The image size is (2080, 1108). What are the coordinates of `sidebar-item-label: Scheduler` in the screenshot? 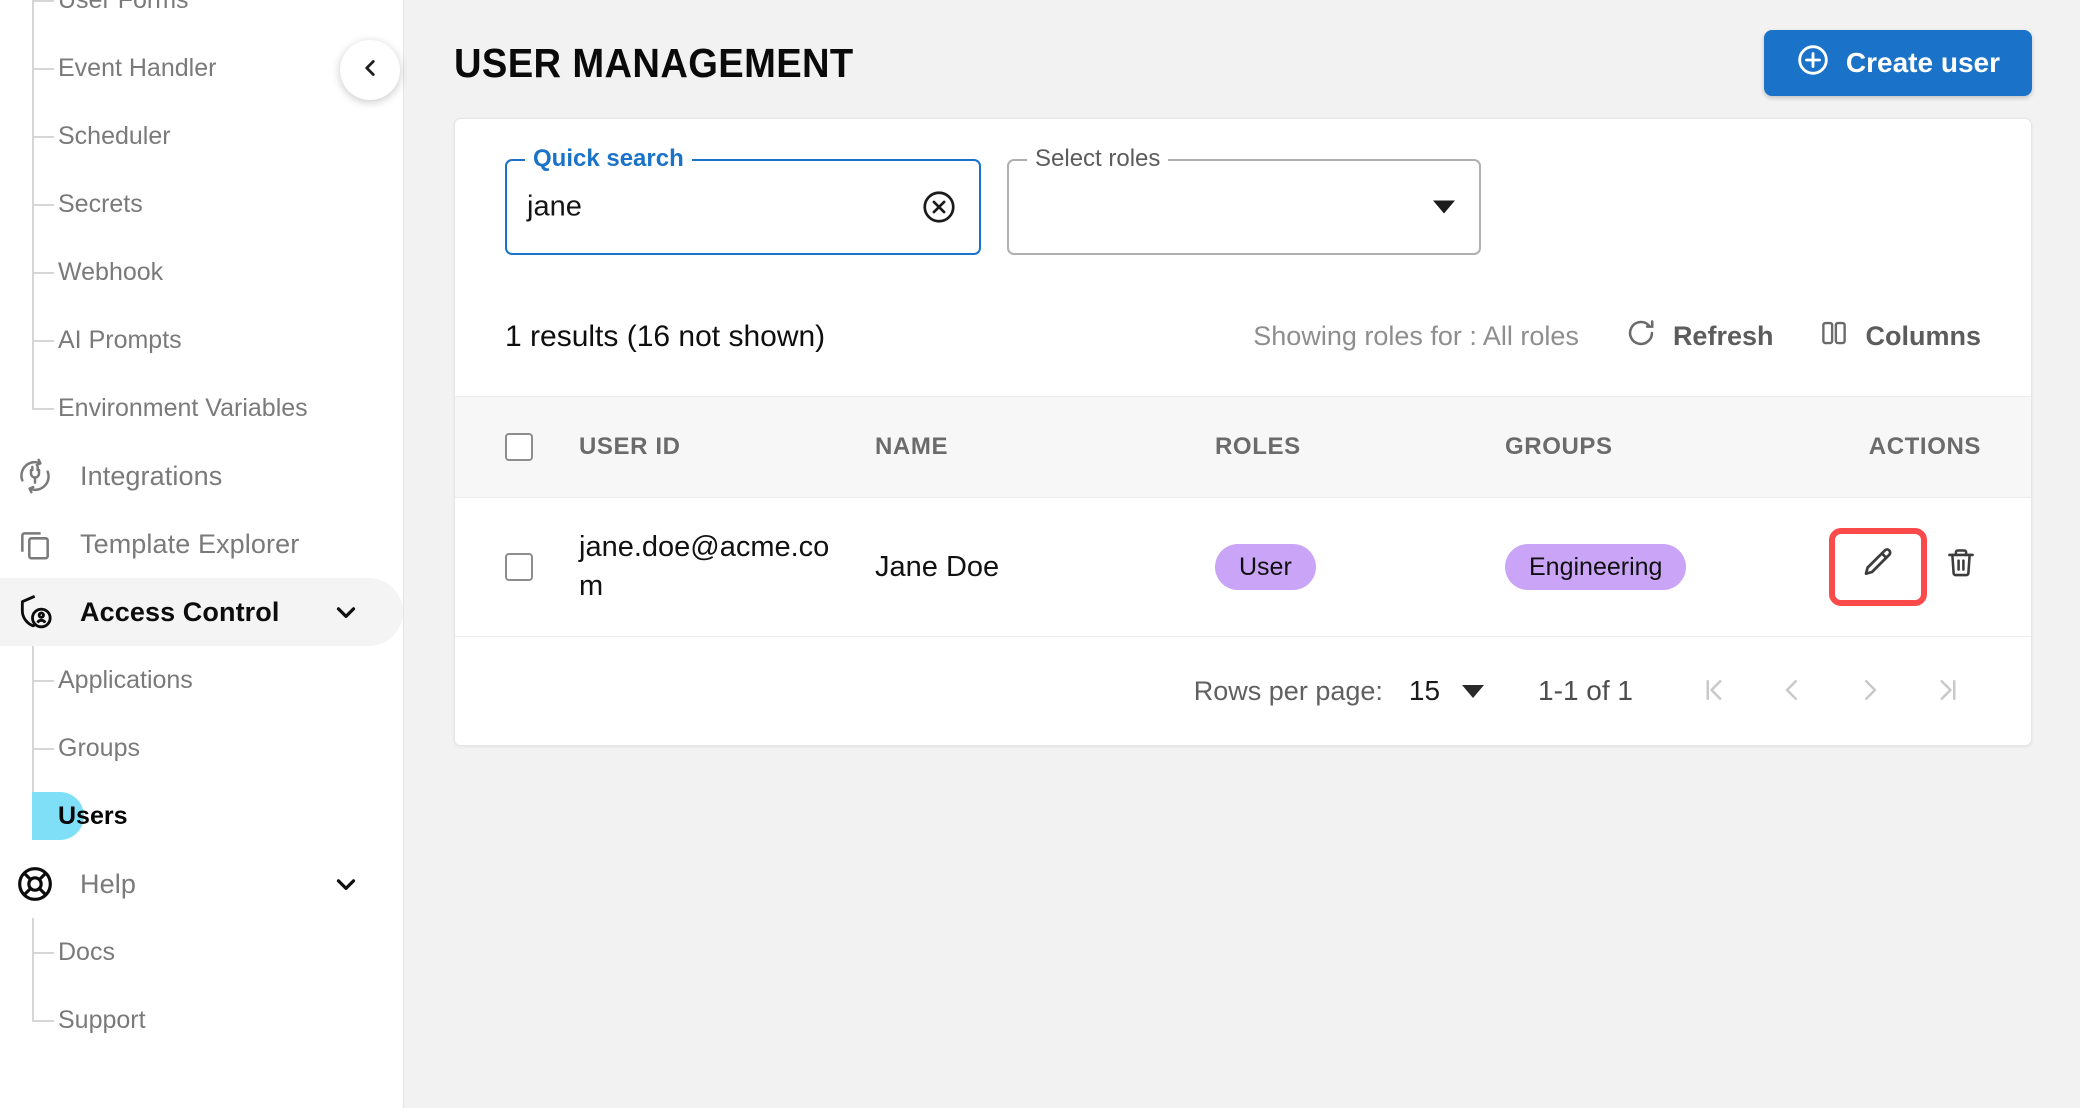 It's located at (114, 135).